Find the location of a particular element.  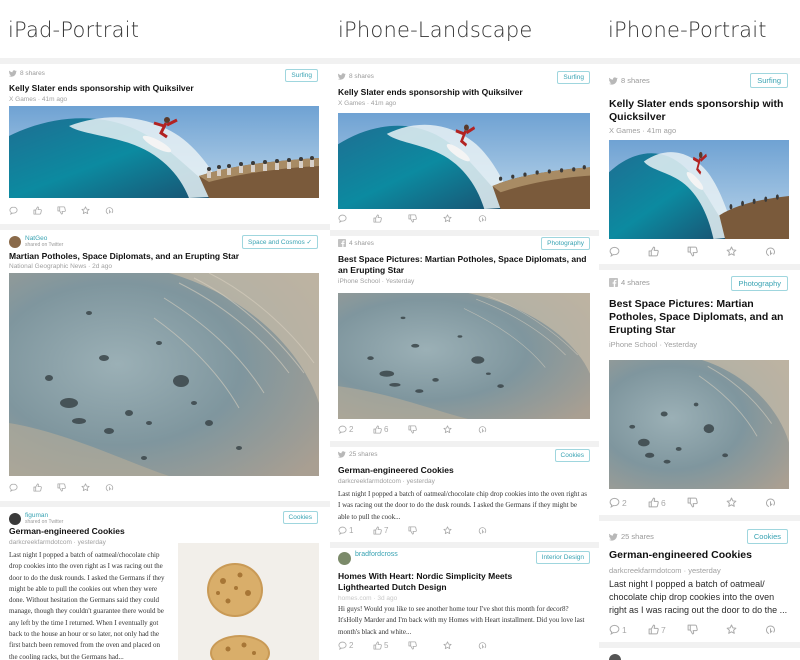

topic-tag: Space and Cosmos ✓ is located at coordinates (280, 242).